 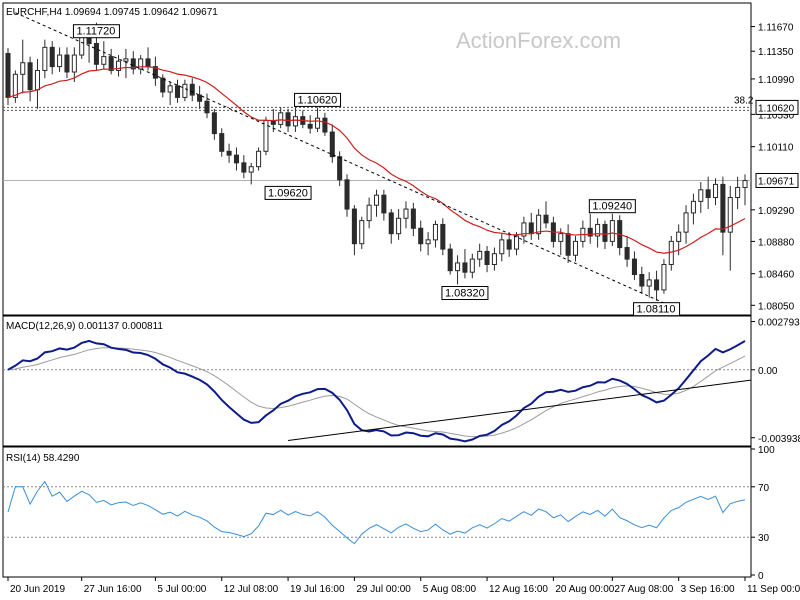 What do you see at coordinates (288, 193) in the screenshot?
I see `price-annotation: 1.09620` at bounding box center [288, 193].